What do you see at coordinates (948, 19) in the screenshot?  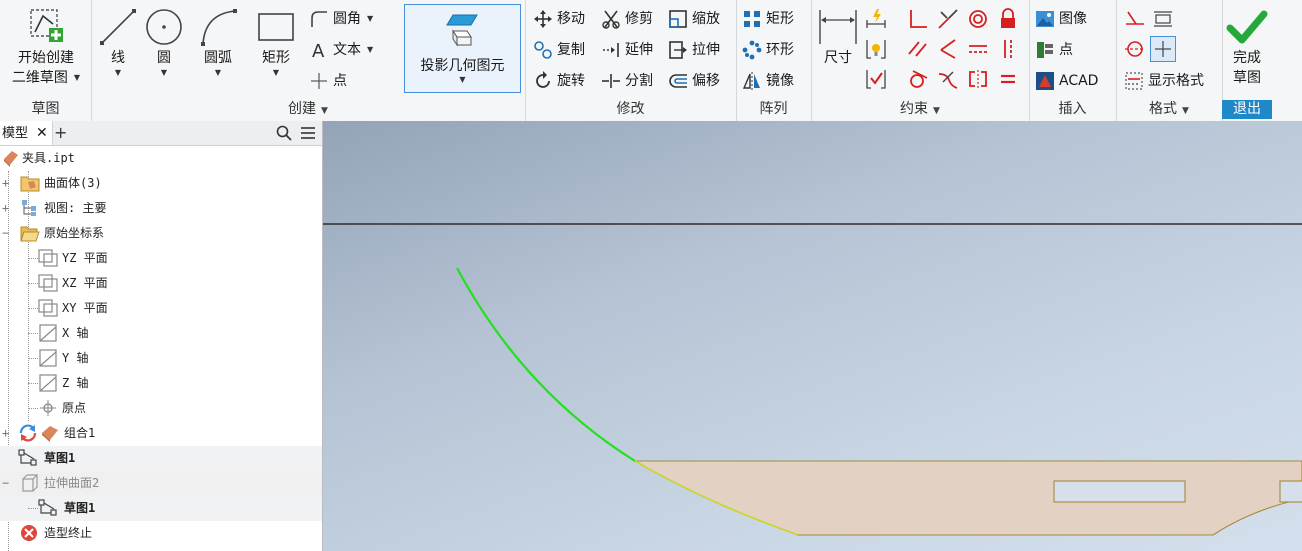 I see `collinear-icon` at bounding box center [948, 19].